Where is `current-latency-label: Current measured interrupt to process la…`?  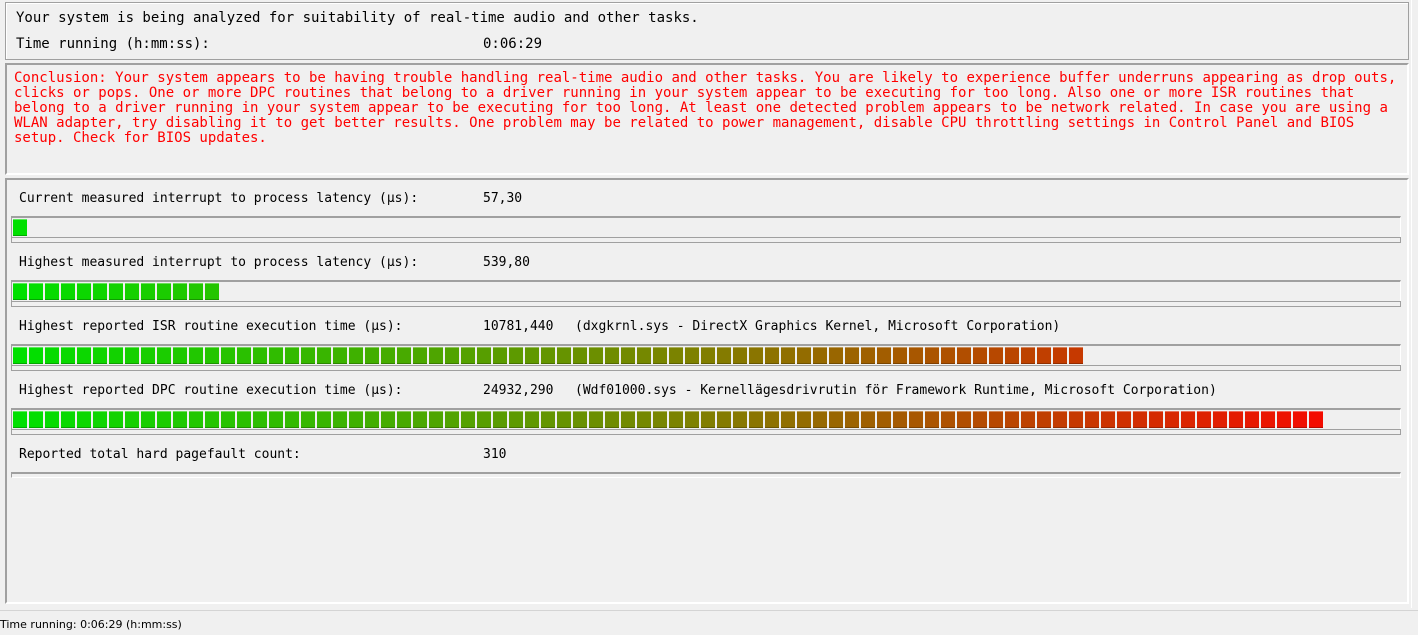
current-latency-label: Current measured interrupt to process la… is located at coordinates (219, 198).